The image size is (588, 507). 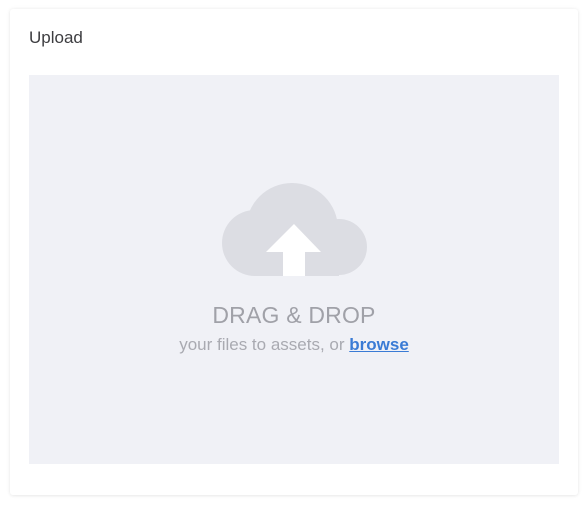 I want to click on drag-drop-title: DRAG & DROP, so click(x=294, y=315).